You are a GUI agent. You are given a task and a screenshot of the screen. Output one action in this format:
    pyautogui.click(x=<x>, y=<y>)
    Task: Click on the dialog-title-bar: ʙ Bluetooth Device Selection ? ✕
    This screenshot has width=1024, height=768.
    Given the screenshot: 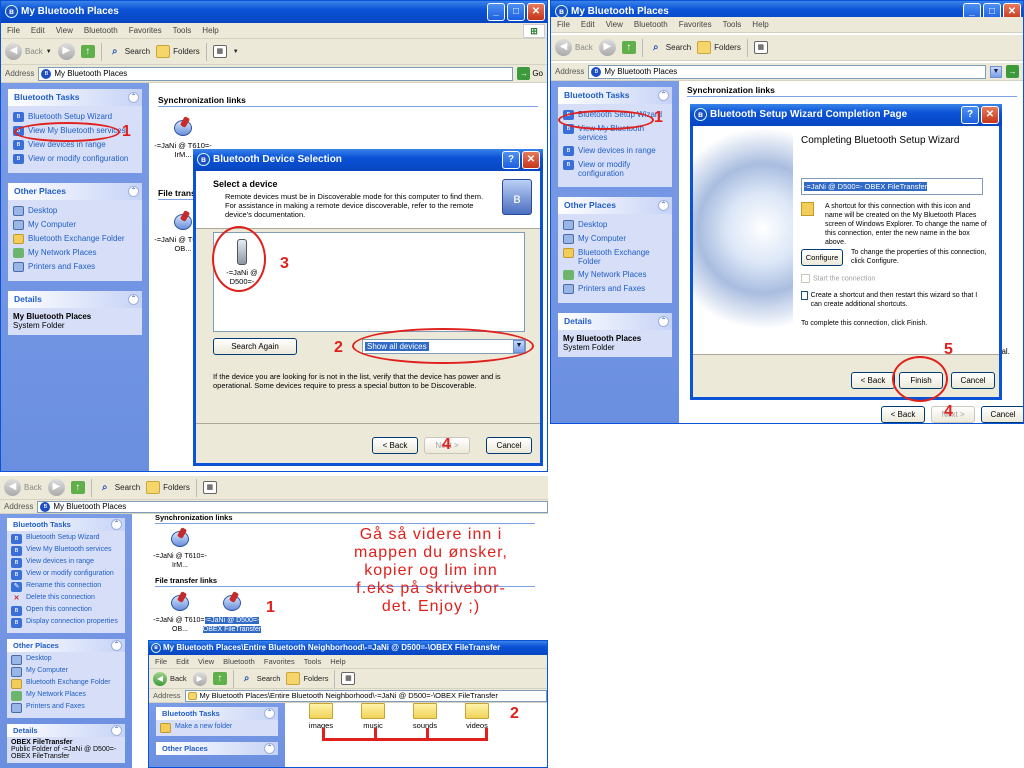 What is the action you would take?
    pyautogui.click(x=368, y=160)
    